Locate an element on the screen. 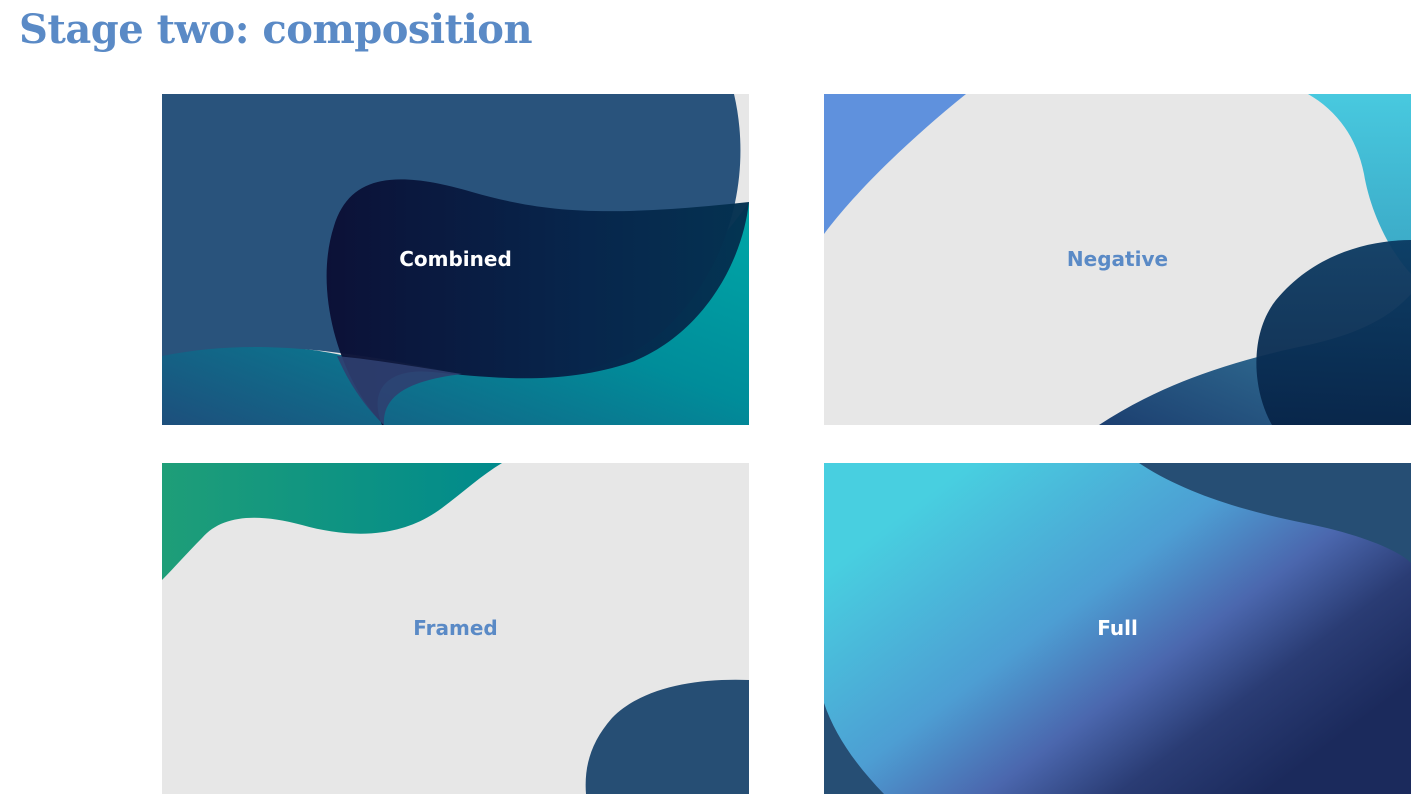 This screenshot has width=1428, height=805. tile-label-combined: Combined is located at coordinates (455, 259).